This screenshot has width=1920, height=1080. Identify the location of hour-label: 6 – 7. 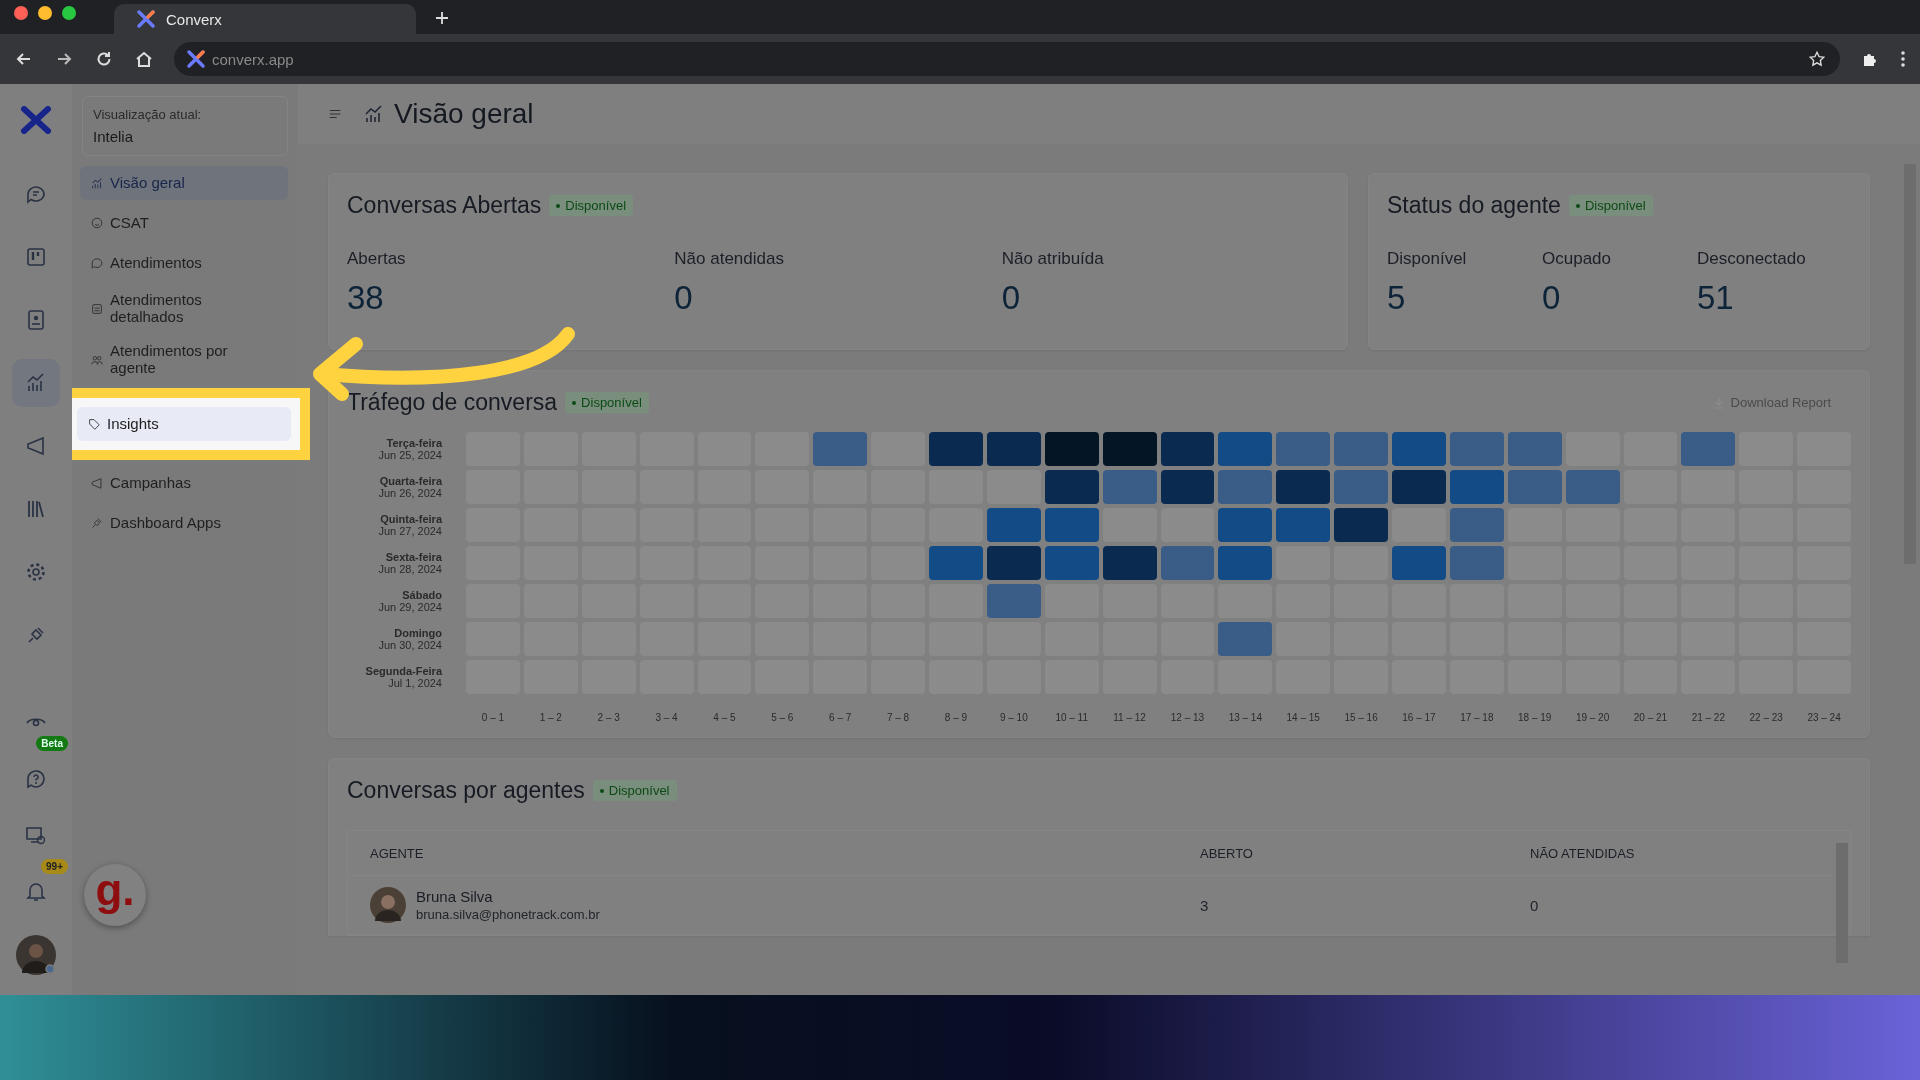
(840, 717).